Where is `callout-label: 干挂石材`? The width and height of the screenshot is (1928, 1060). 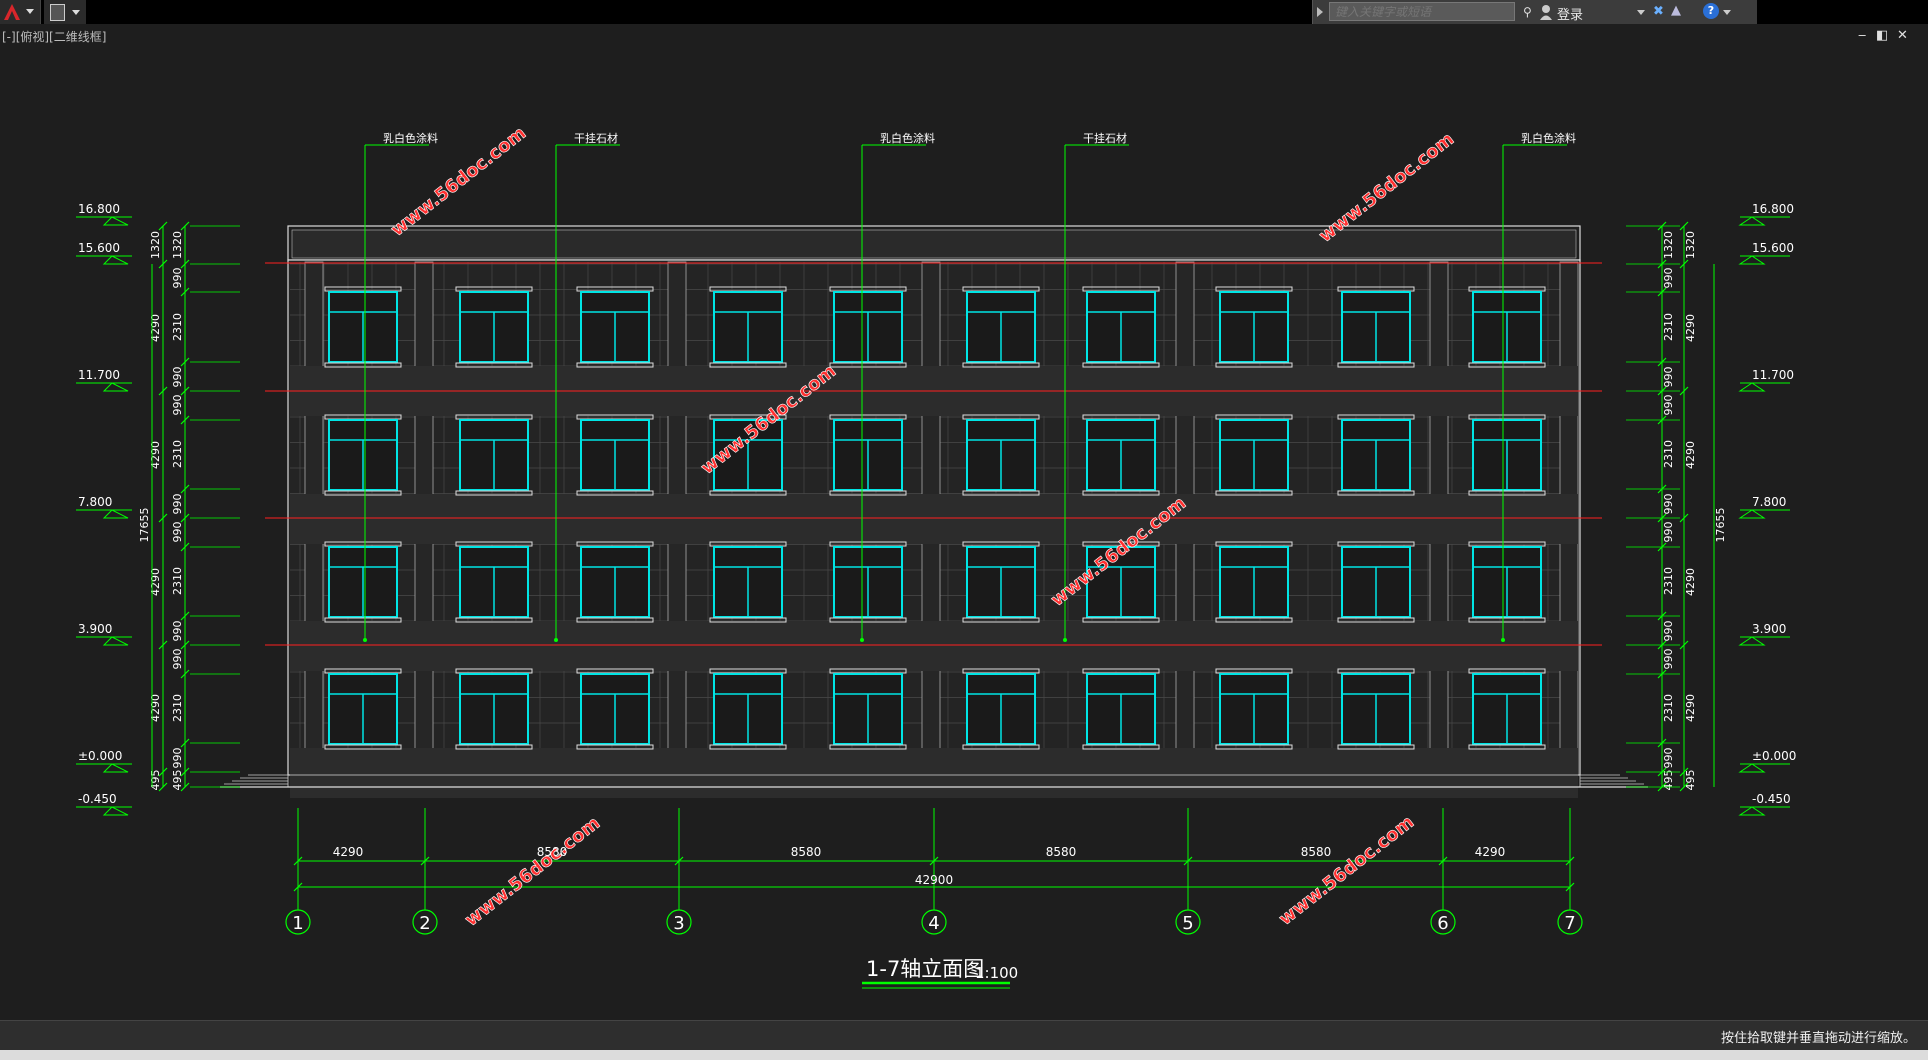 callout-label: 干挂石材 is located at coordinates (596, 138).